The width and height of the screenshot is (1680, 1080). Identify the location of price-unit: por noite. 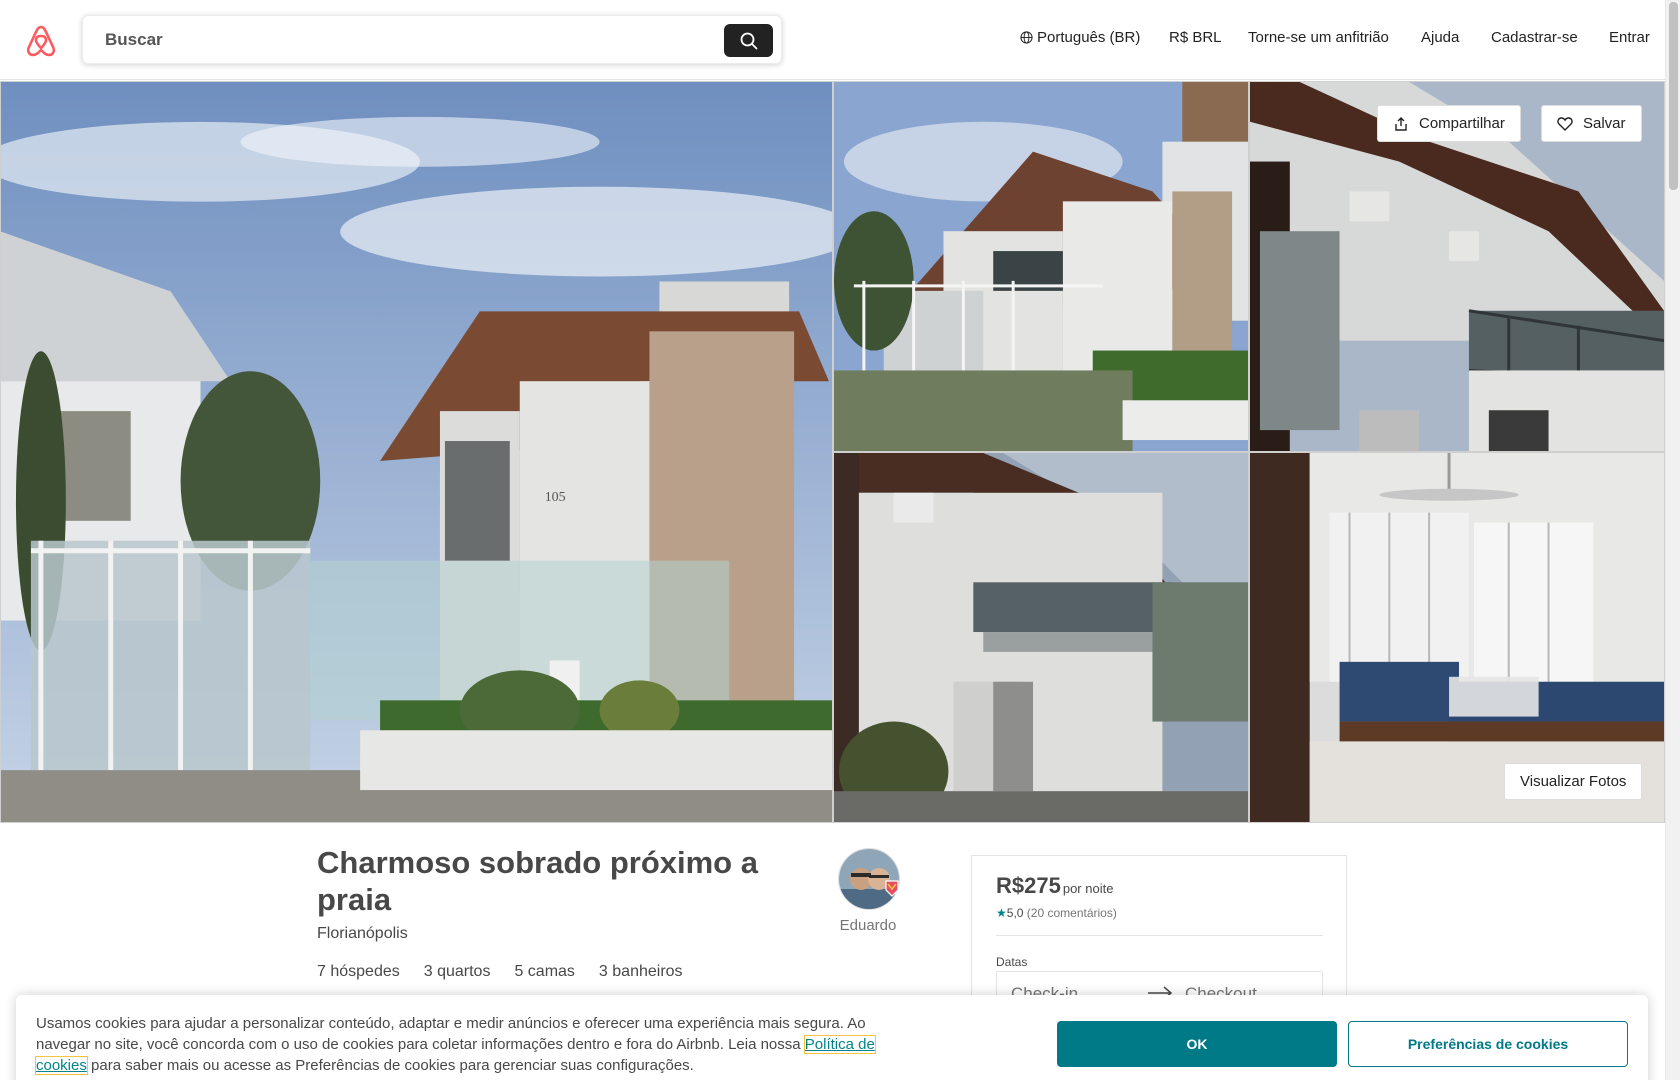
(1088, 888).